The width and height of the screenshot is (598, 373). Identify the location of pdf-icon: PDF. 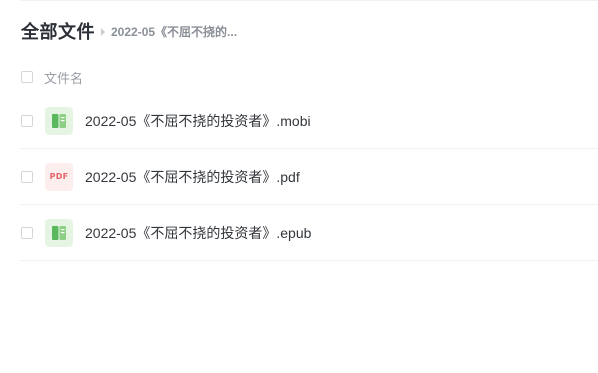
(59, 176).